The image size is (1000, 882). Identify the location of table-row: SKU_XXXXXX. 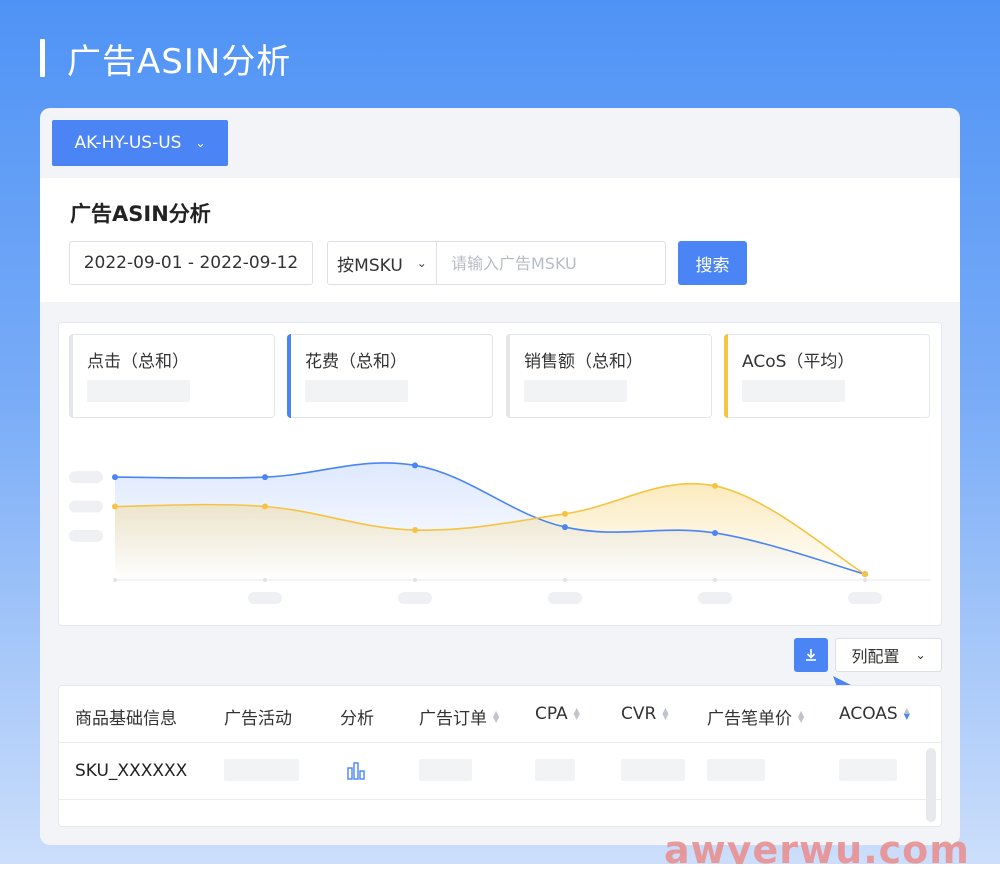
(500, 771).